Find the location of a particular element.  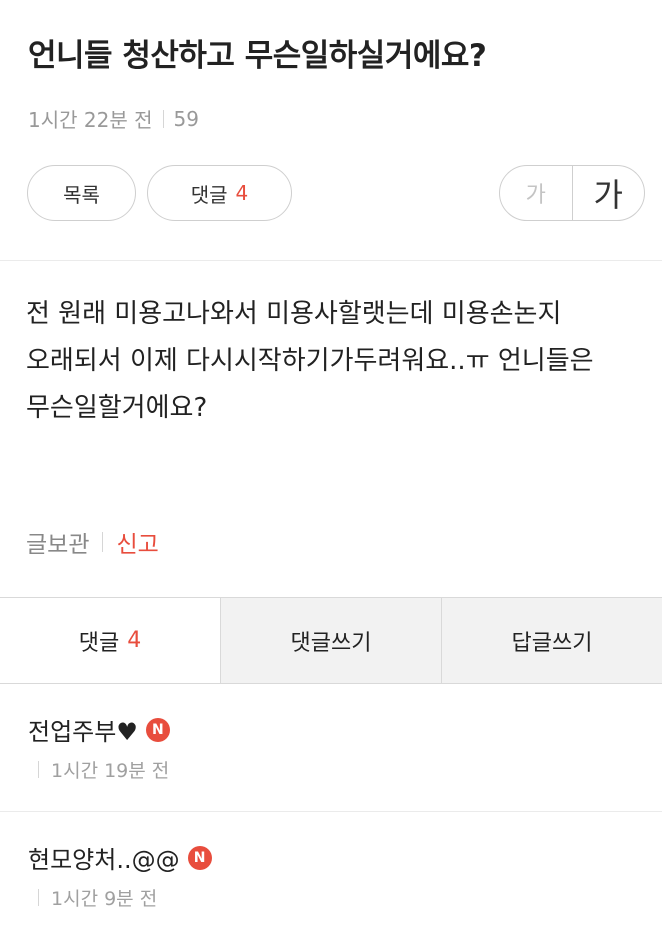

tab-comments: 댓글 4 is located at coordinates (110, 640).